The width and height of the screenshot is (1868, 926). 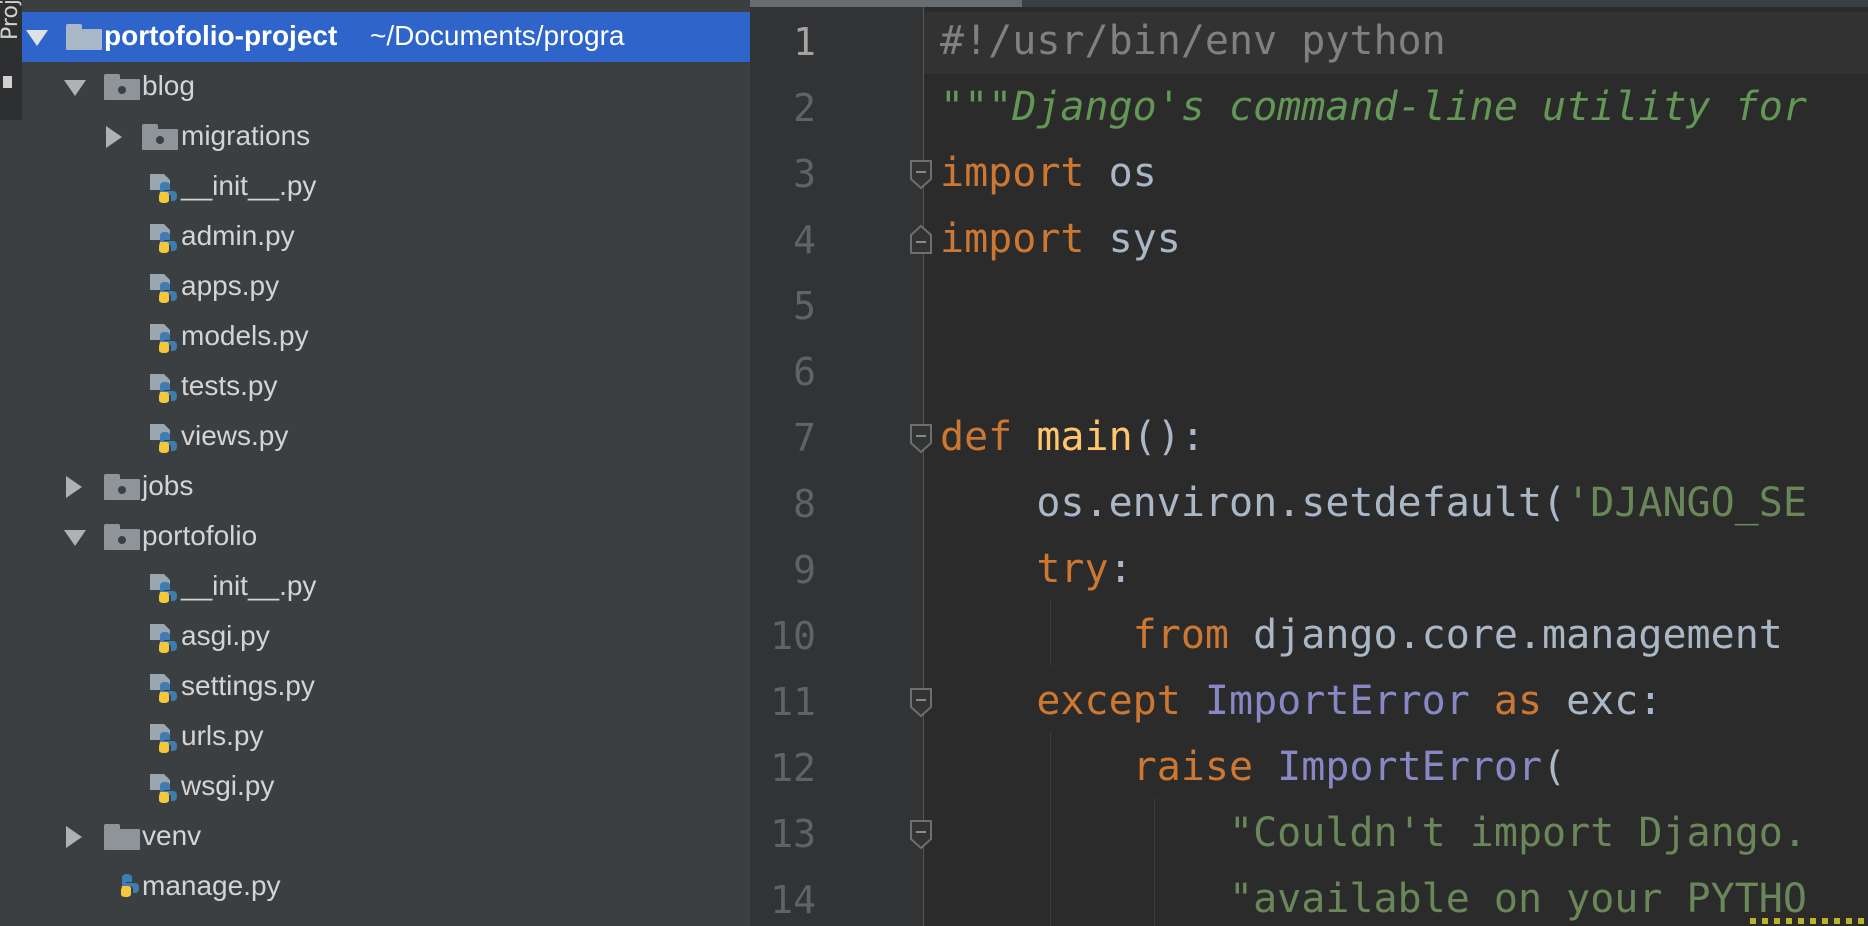 I want to click on tree-item-label: manage.py, so click(x=211, y=885).